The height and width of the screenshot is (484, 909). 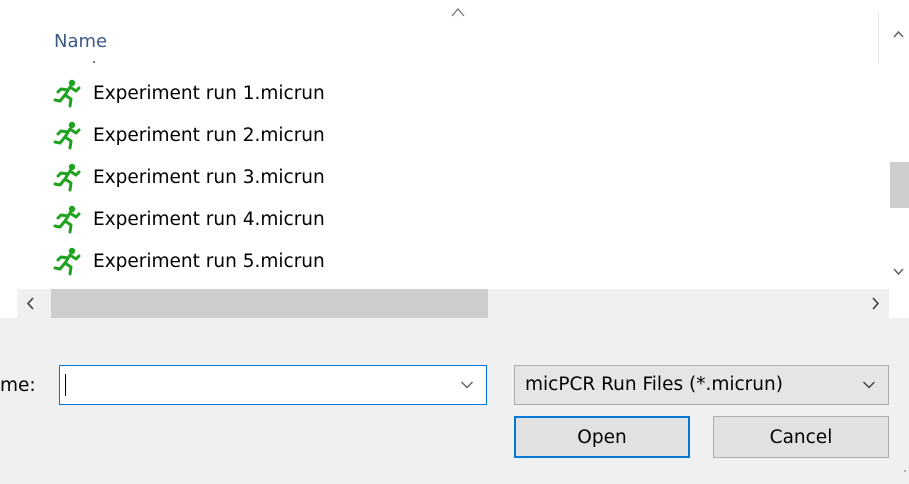 What do you see at coordinates (269, 303) in the screenshot?
I see `horizontal-scroll-thumb` at bounding box center [269, 303].